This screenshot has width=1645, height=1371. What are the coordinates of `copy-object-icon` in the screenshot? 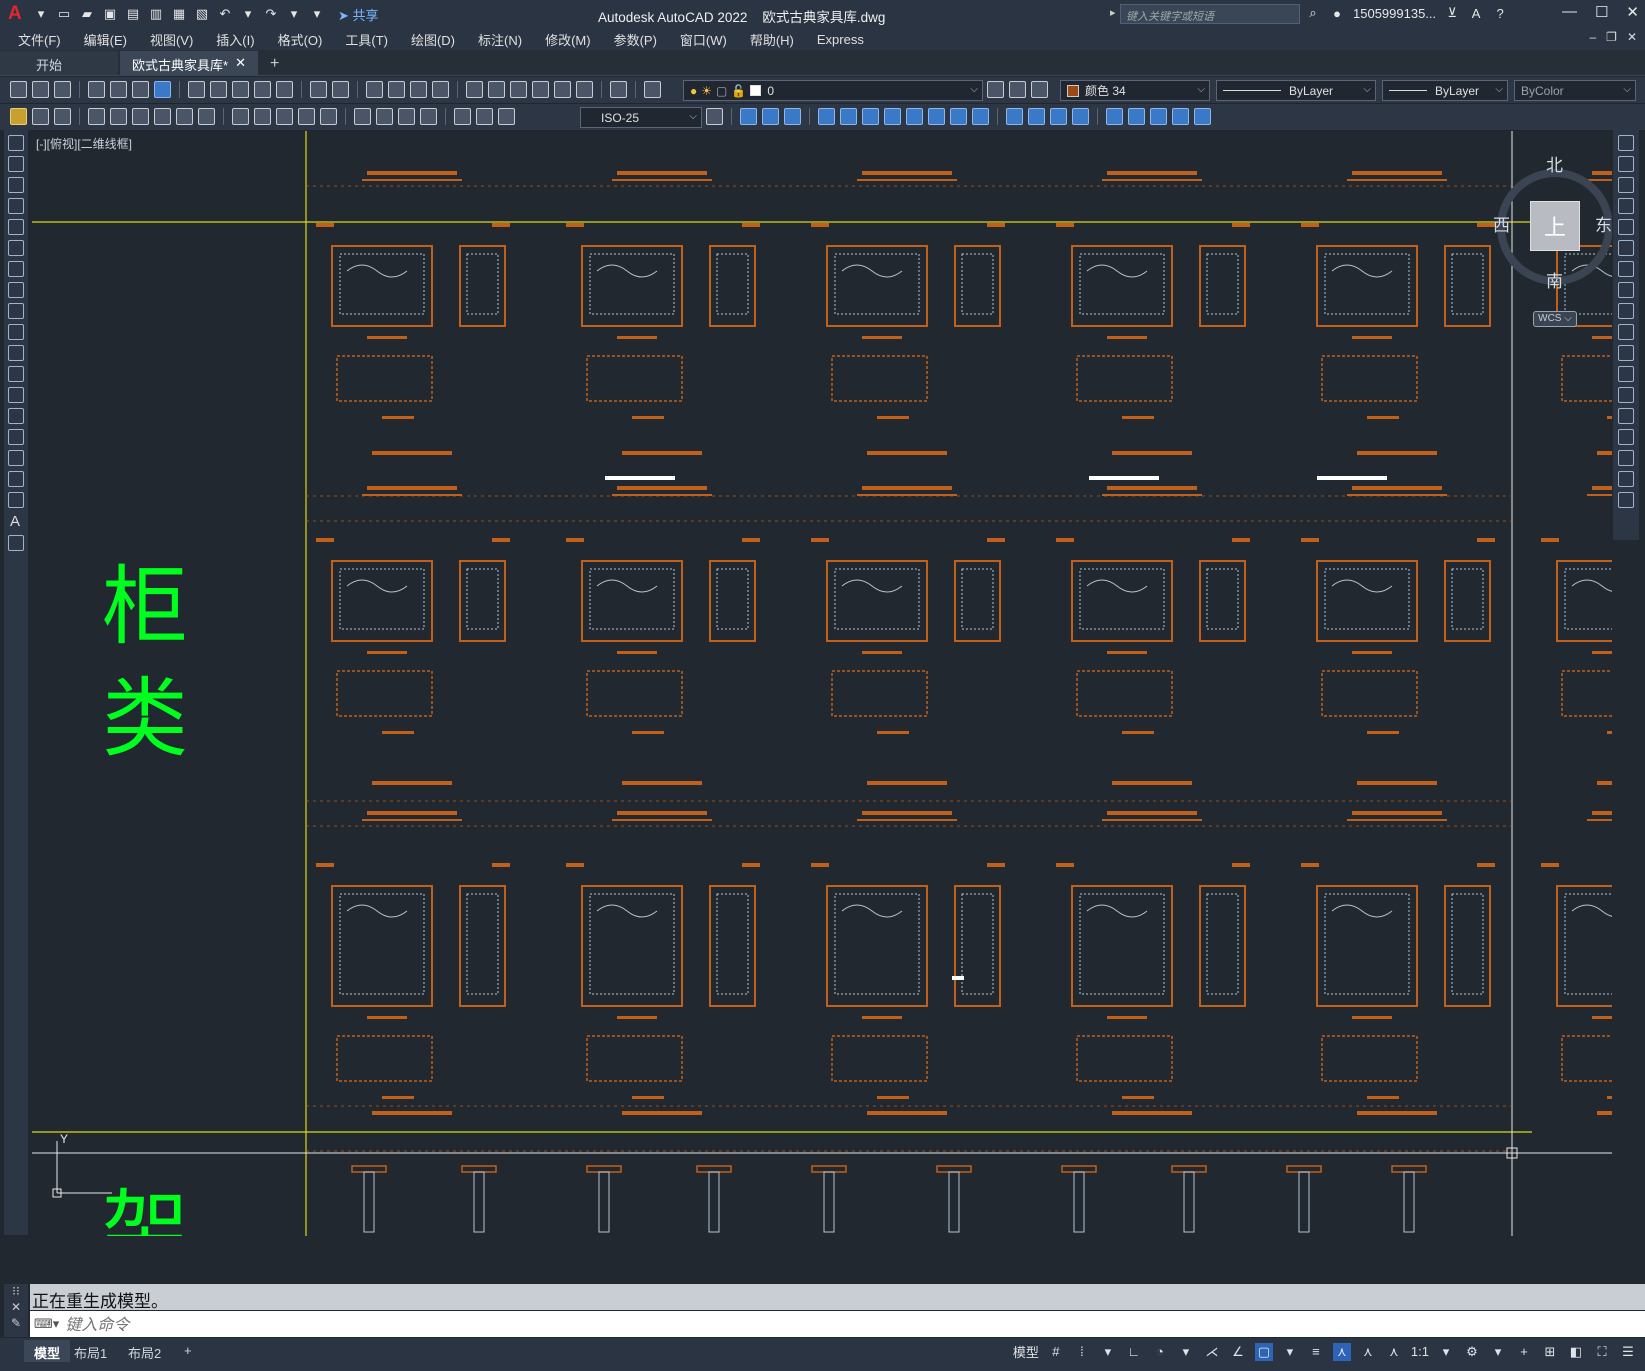 It's located at (770, 116).